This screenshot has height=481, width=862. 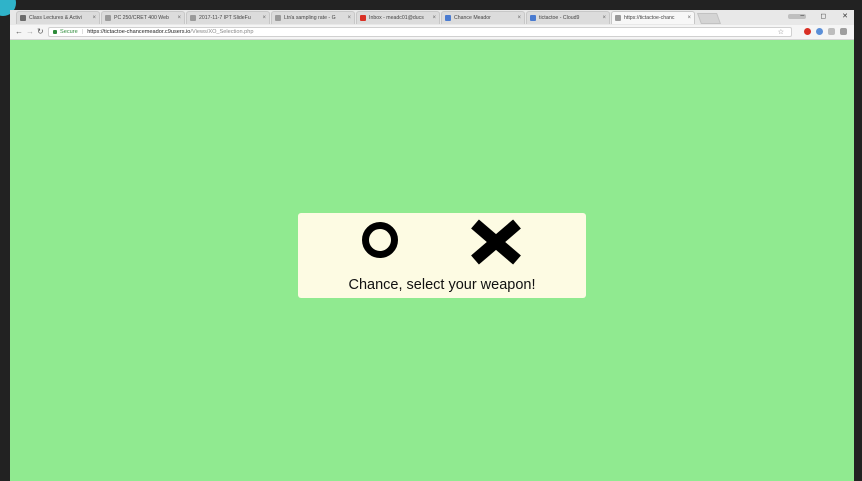 What do you see at coordinates (380, 240) in the screenshot?
I see `weapon-o-option` at bounding box center [380, 240].